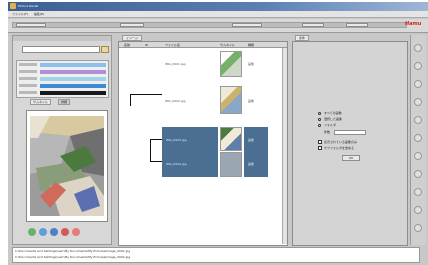 The height and width of the screenshot is (265, 428). I want to click on preview-image, so click(67, 166).